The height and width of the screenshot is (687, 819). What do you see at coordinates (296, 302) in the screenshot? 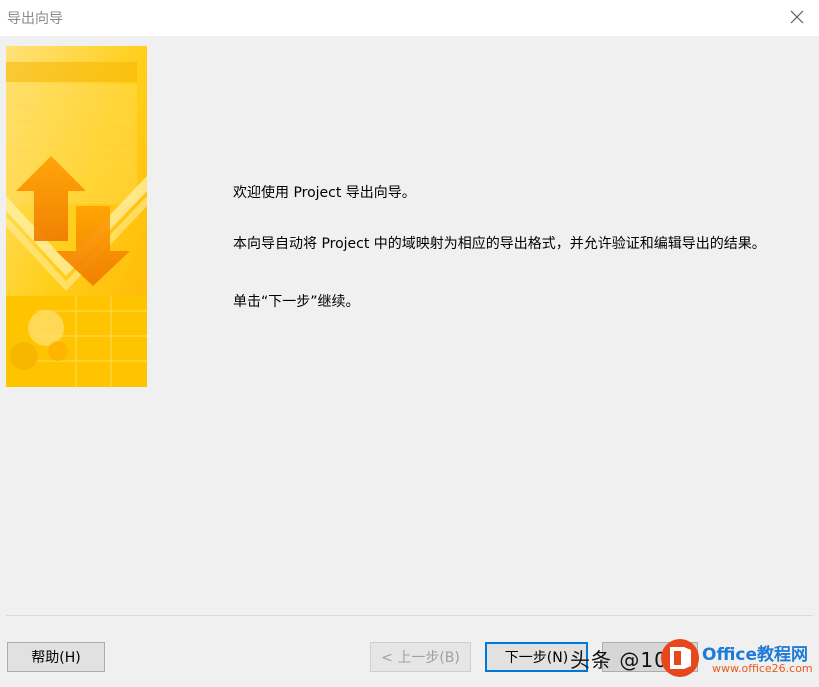
I see `instruction-text: 单击“下一步”继续。` at bounding box center [296, 302].